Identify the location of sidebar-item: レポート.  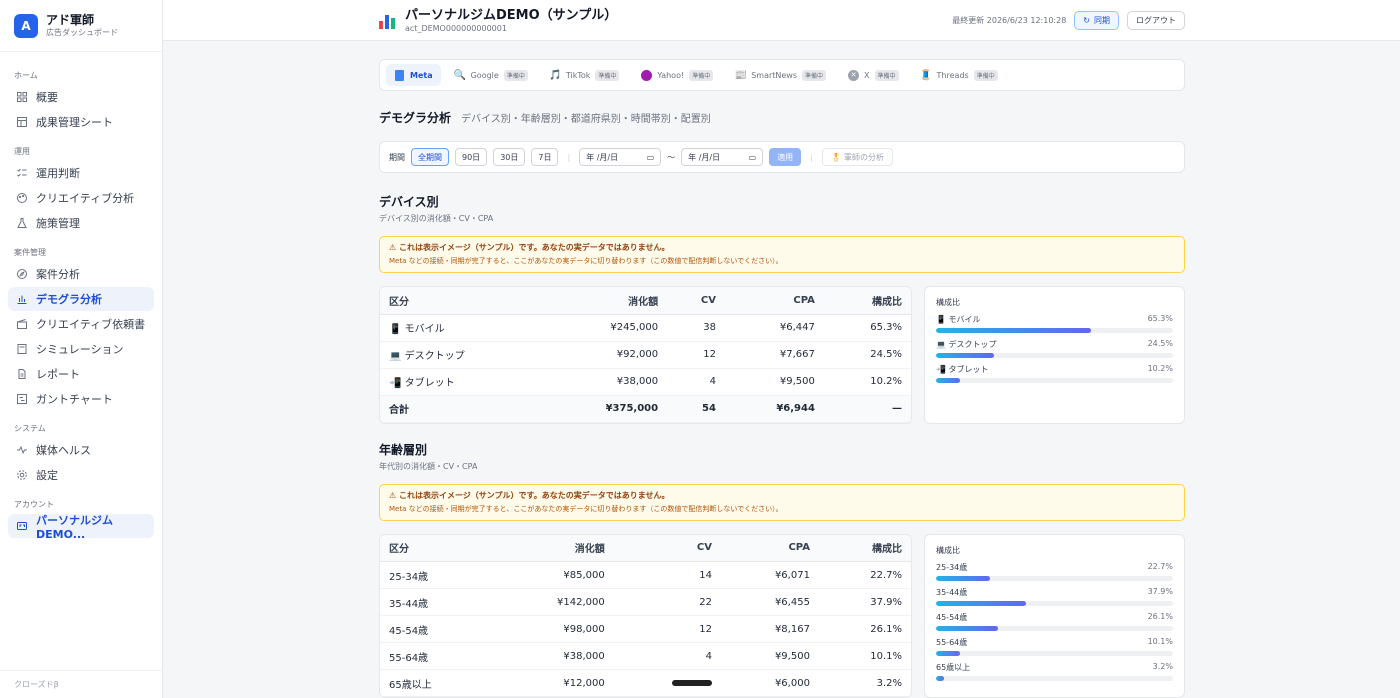
(81, 374).